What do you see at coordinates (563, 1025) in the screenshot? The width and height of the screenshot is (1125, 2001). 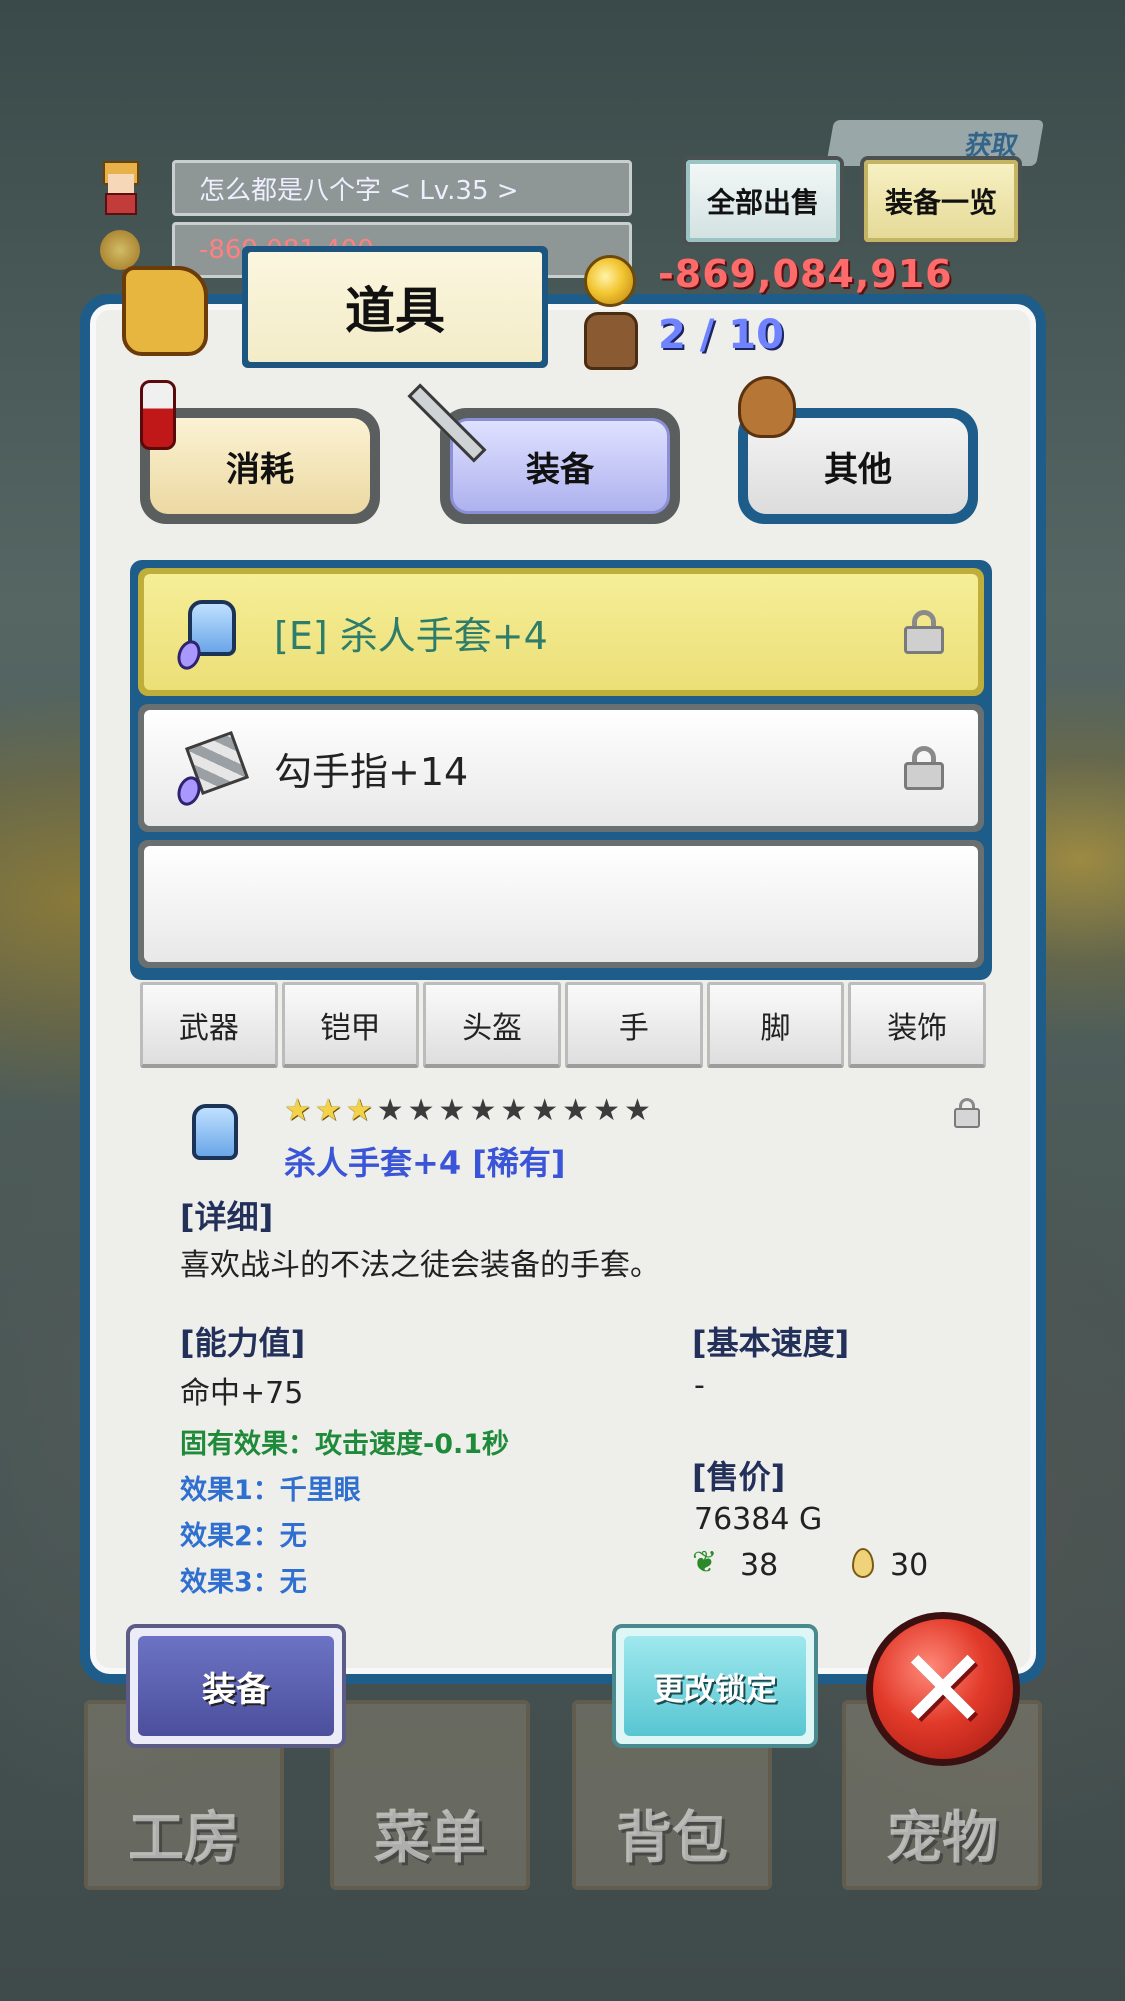 I see `equipment-slot-tabs: 武器 铠甲 头盔 手 脚 装饰` at bounding box center [563, 1025].